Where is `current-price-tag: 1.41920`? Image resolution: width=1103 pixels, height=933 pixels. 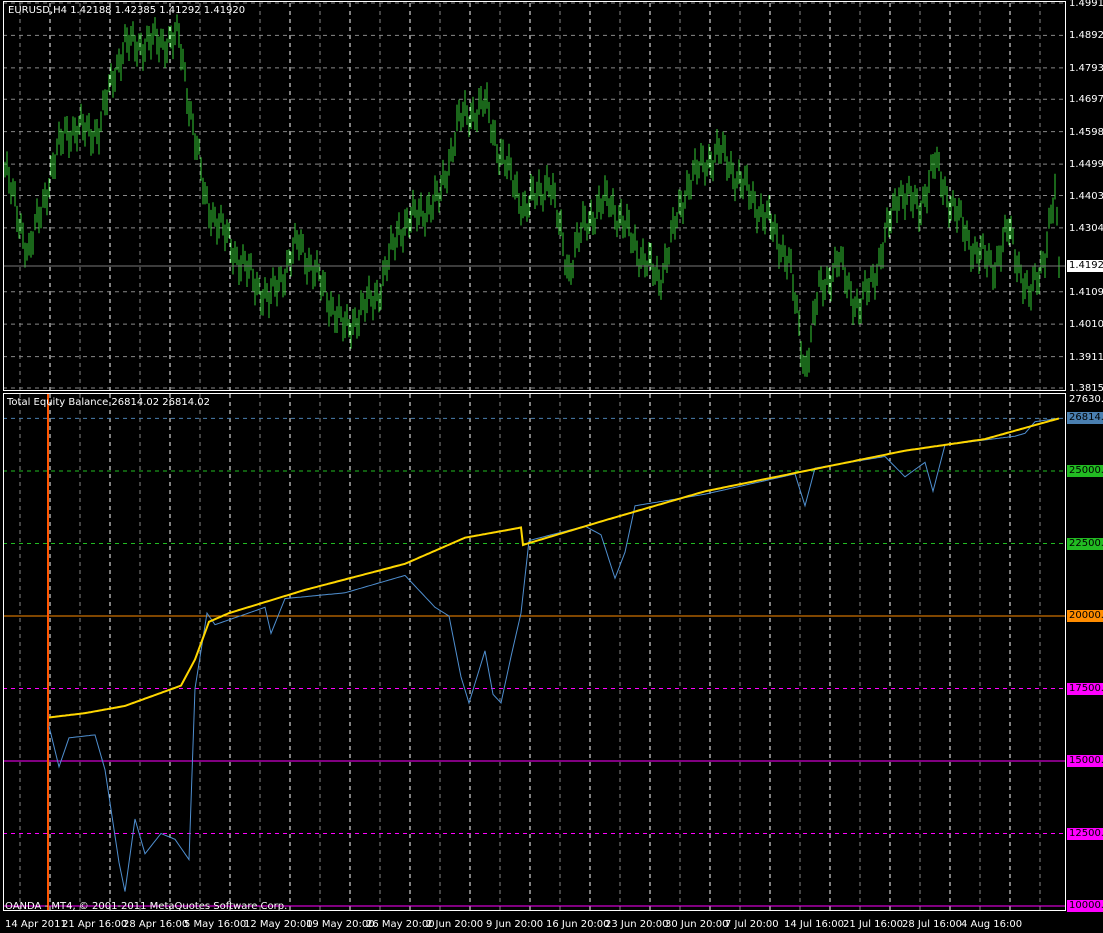
current-price-tag: 1.41920 is located at coordinates (1085, 266).